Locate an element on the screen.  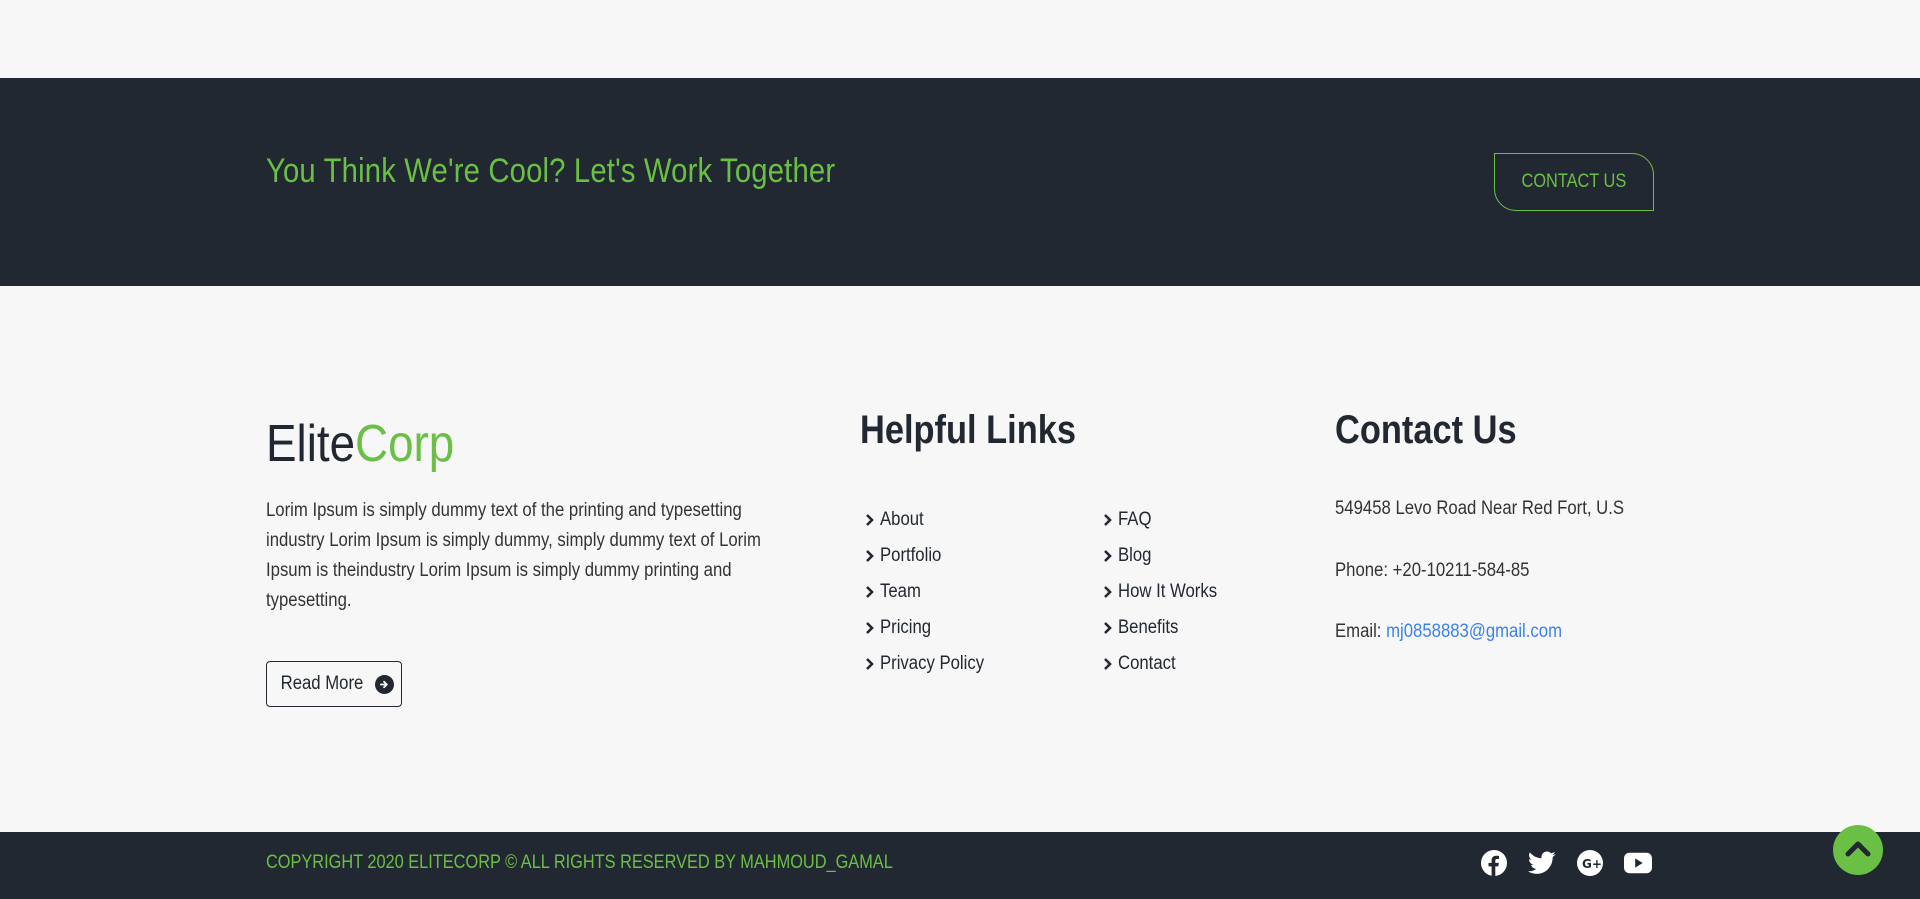
link-faq: FAQ is located at coordinates (1167, 520).